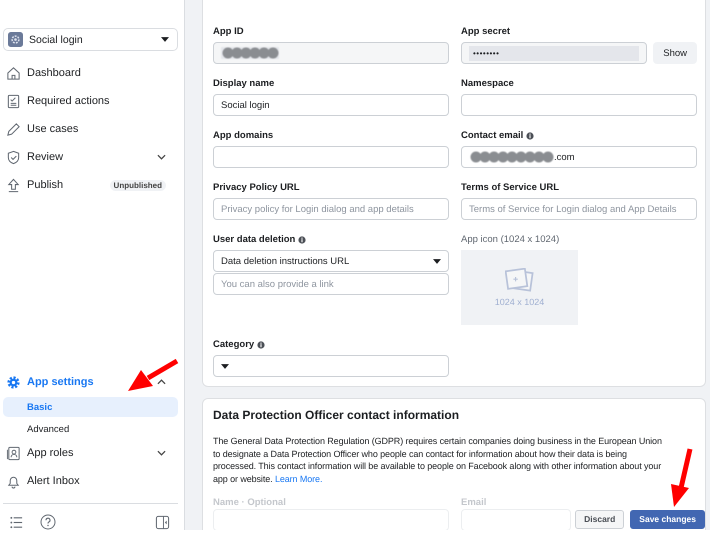 This screenshot has height=550, width=710. What do you see at coordinates (519, 280) in the screenshot?
I see `image-placeholder-icon` at bounding box center [519, 280].